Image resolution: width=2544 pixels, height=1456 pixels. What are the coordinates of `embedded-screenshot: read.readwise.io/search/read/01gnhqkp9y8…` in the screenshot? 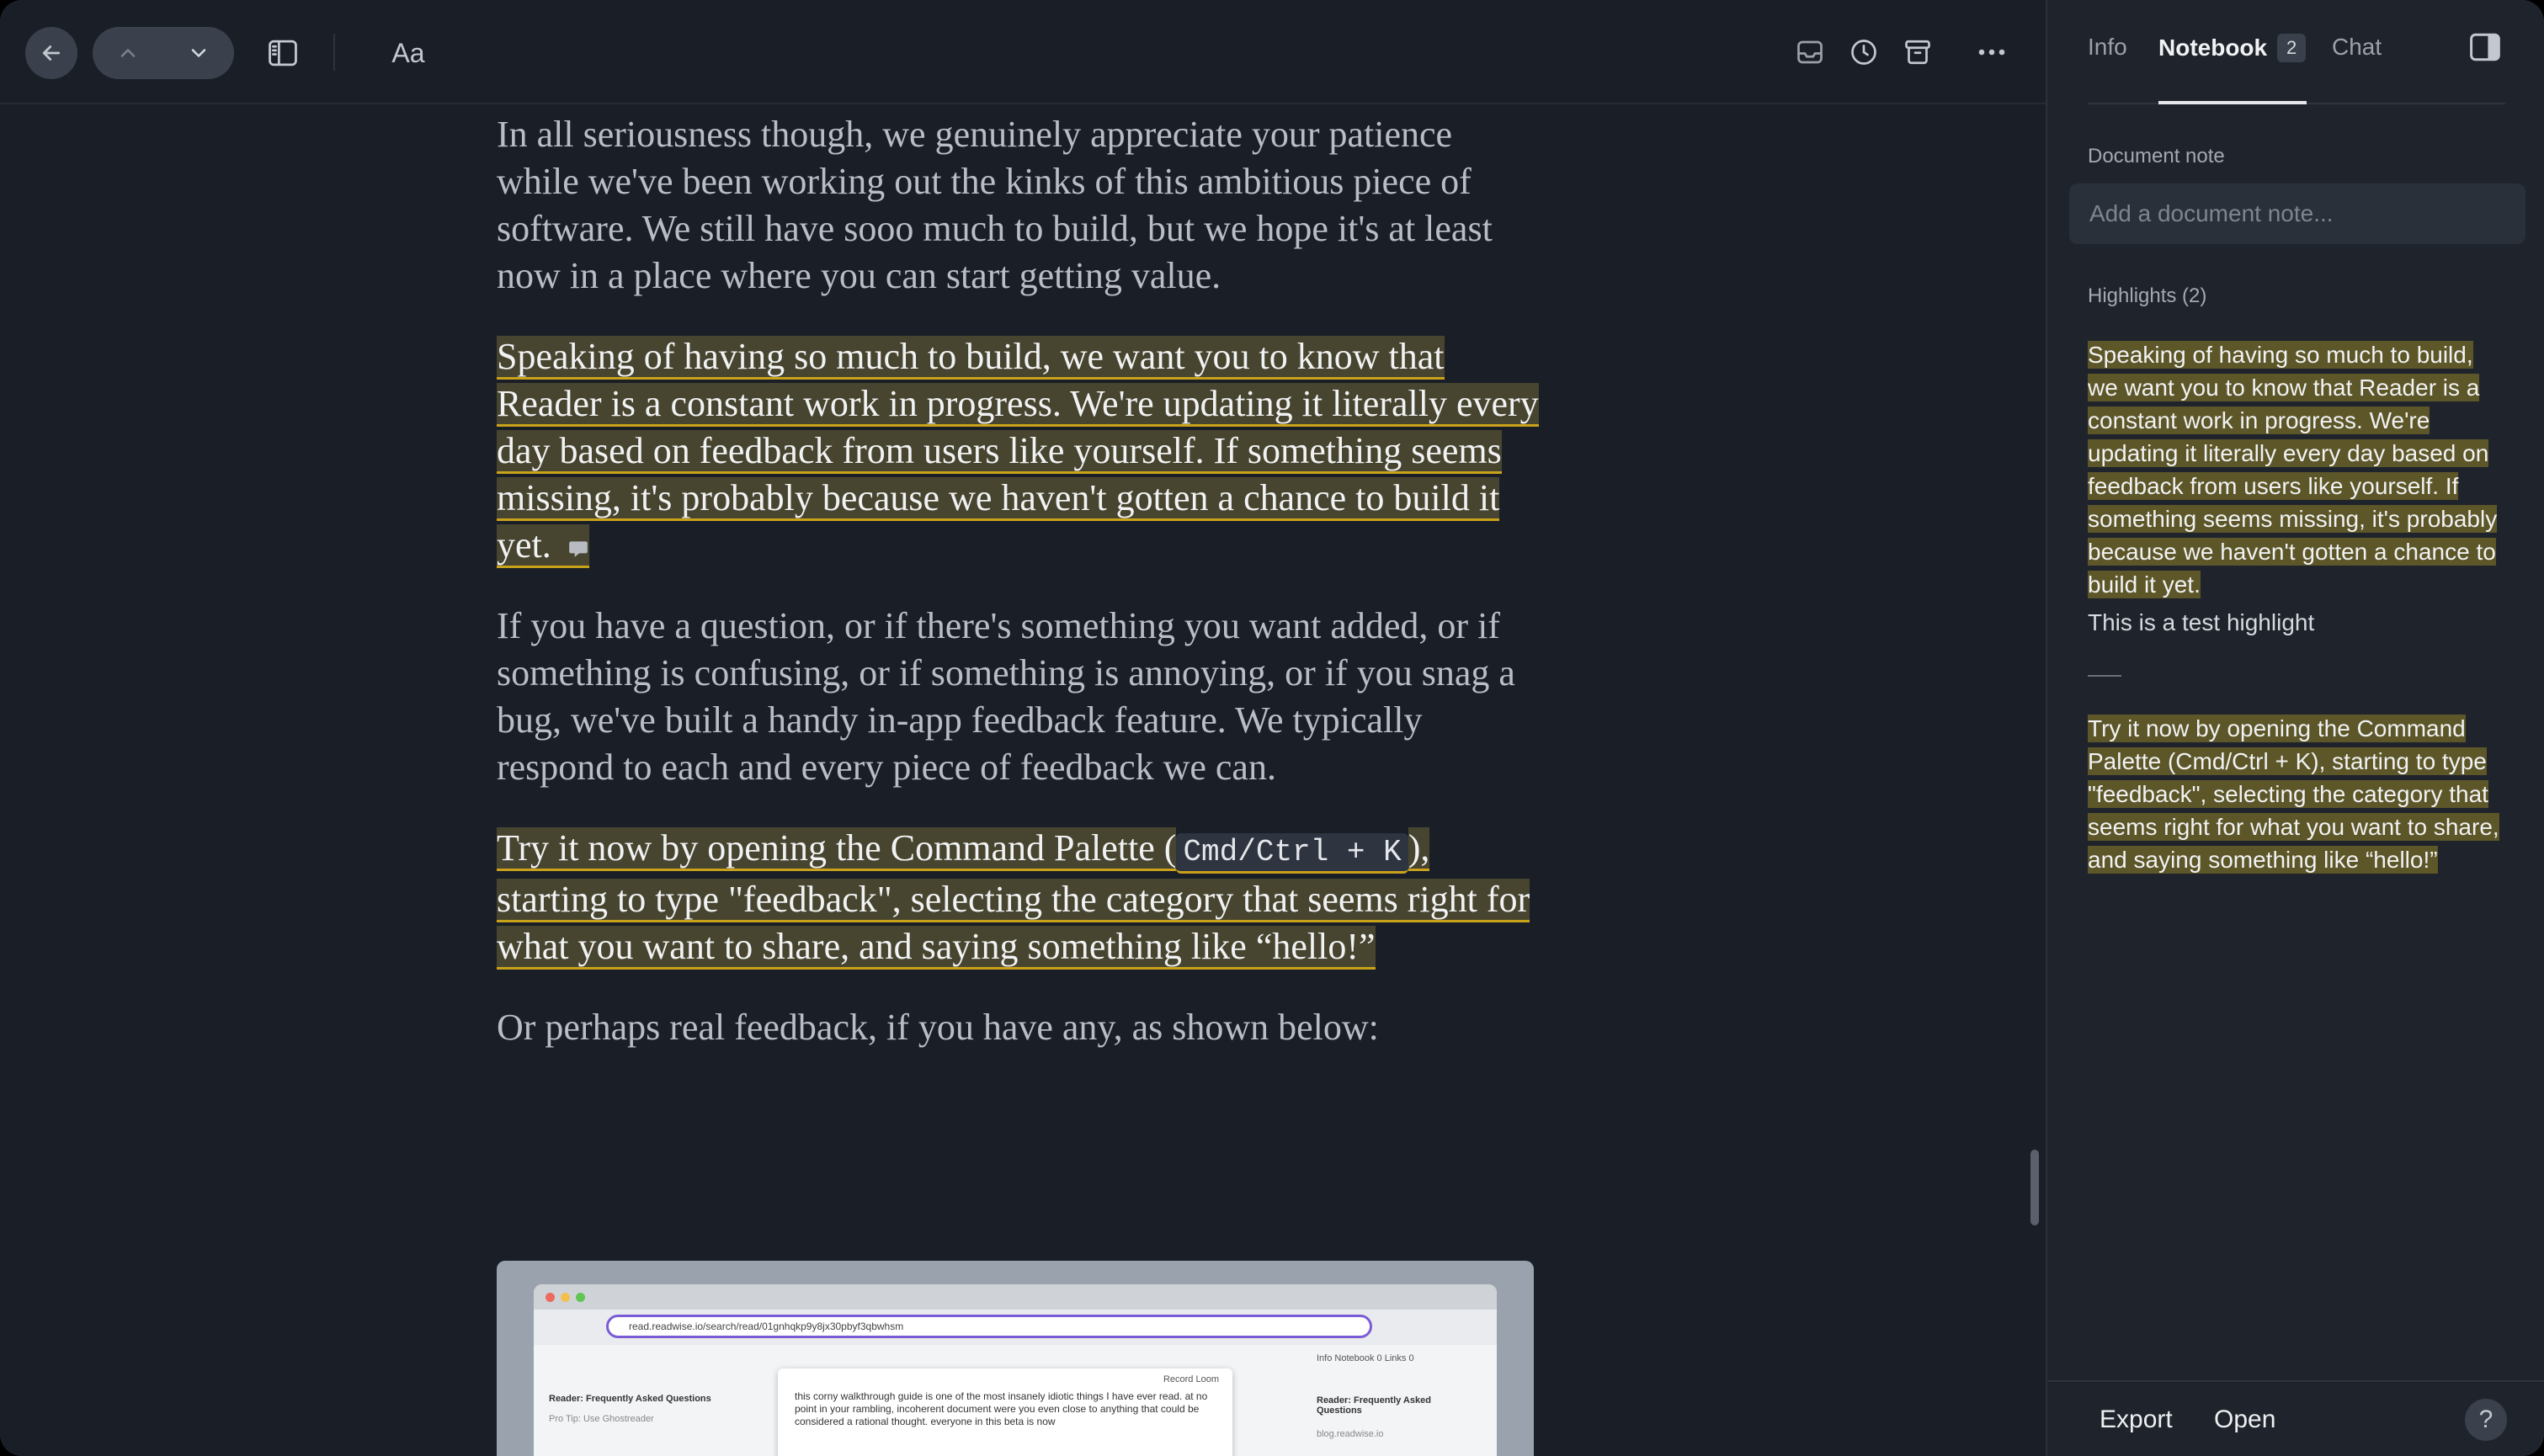 It's located at (1015, 1358).